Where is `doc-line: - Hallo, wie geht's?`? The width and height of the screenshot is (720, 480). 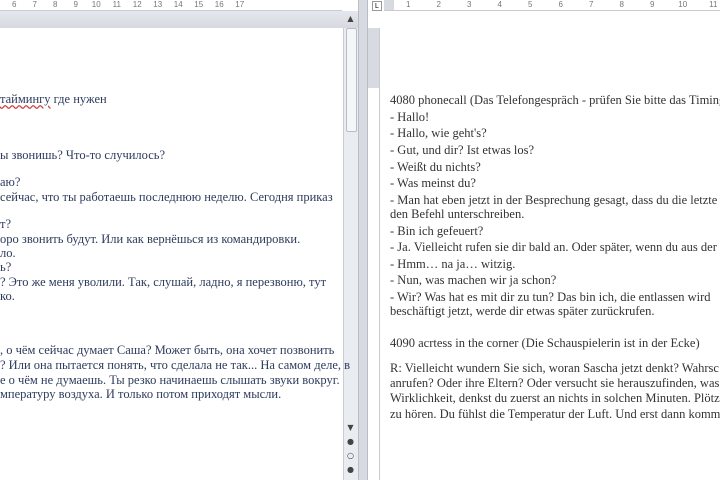
doc-line: - Hallo, wie geht's? is located at coordinates (438, 133).